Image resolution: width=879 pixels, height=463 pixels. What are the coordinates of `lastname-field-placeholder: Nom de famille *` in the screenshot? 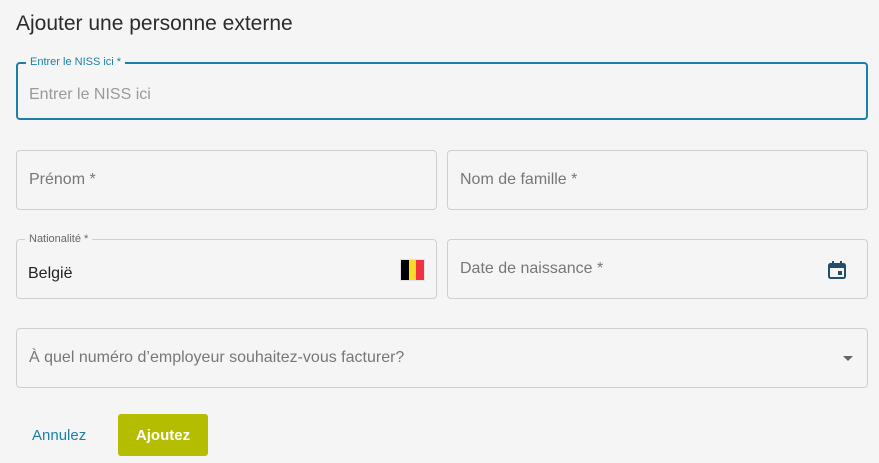 It's located at (519, 179).